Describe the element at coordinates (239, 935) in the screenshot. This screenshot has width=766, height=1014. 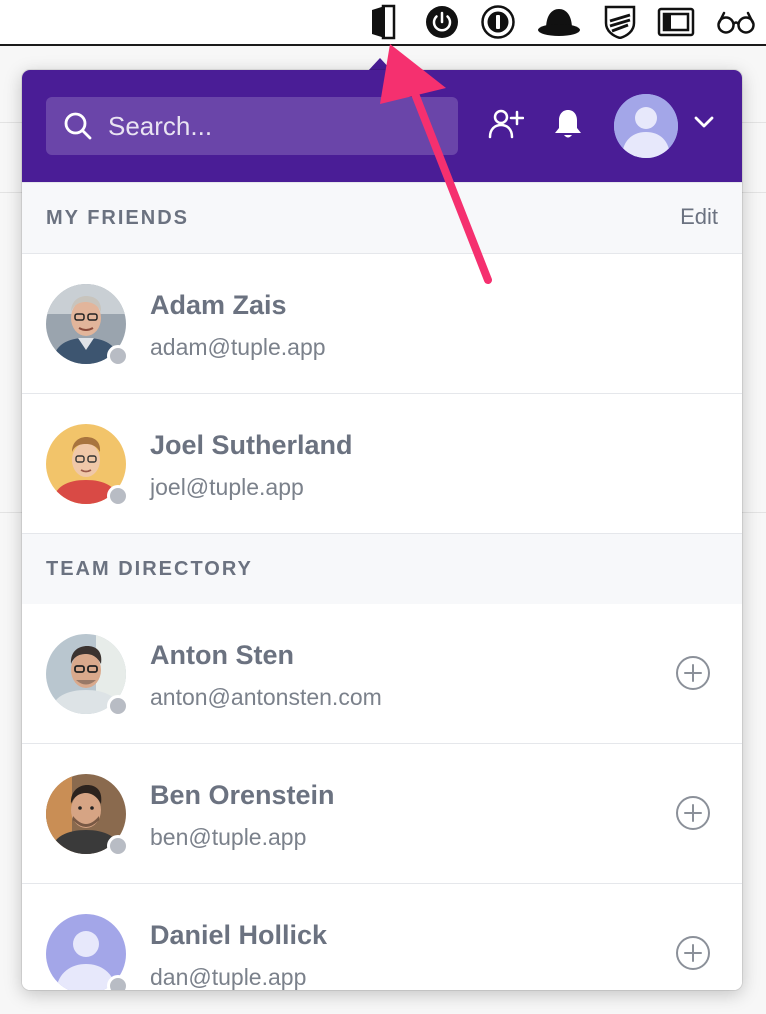
I see `contact-name: Daniel Hollick` at that location.